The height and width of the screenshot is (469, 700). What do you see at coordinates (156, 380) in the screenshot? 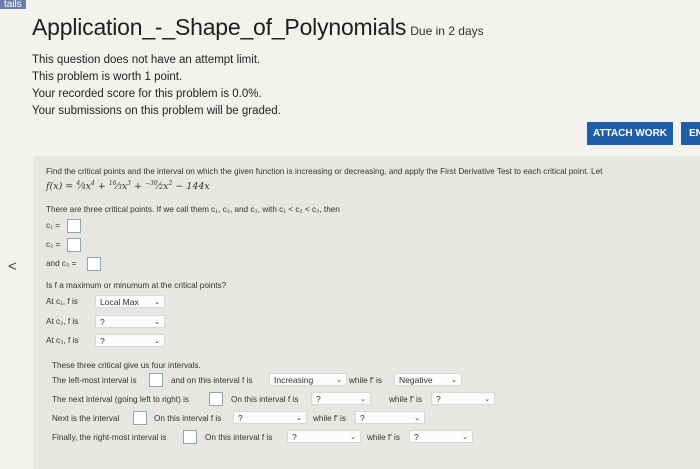
I see `interval1-input` at bounding box center [156, 380].